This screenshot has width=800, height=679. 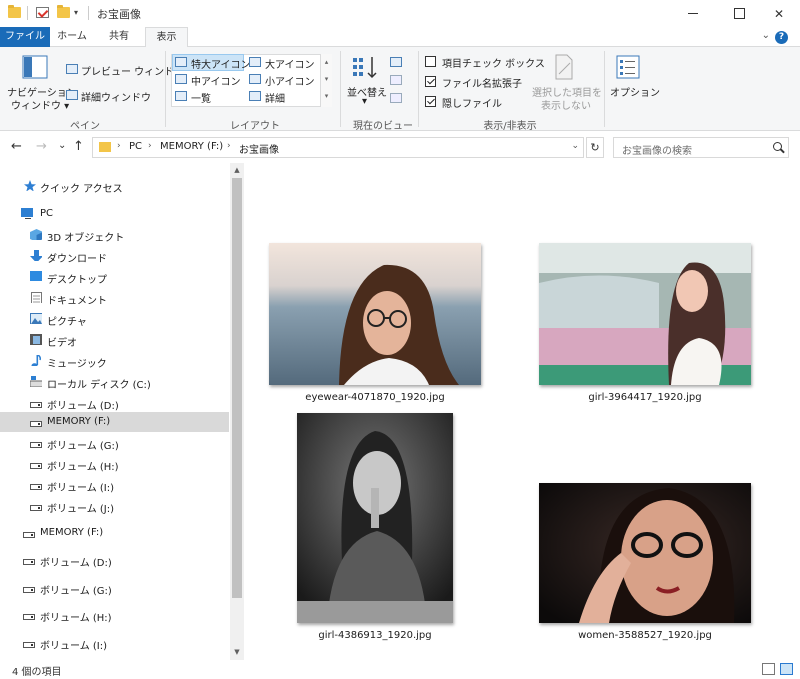 I want to click on group-label-show-hide: 表示/非表示, so click(x=510, y=126).